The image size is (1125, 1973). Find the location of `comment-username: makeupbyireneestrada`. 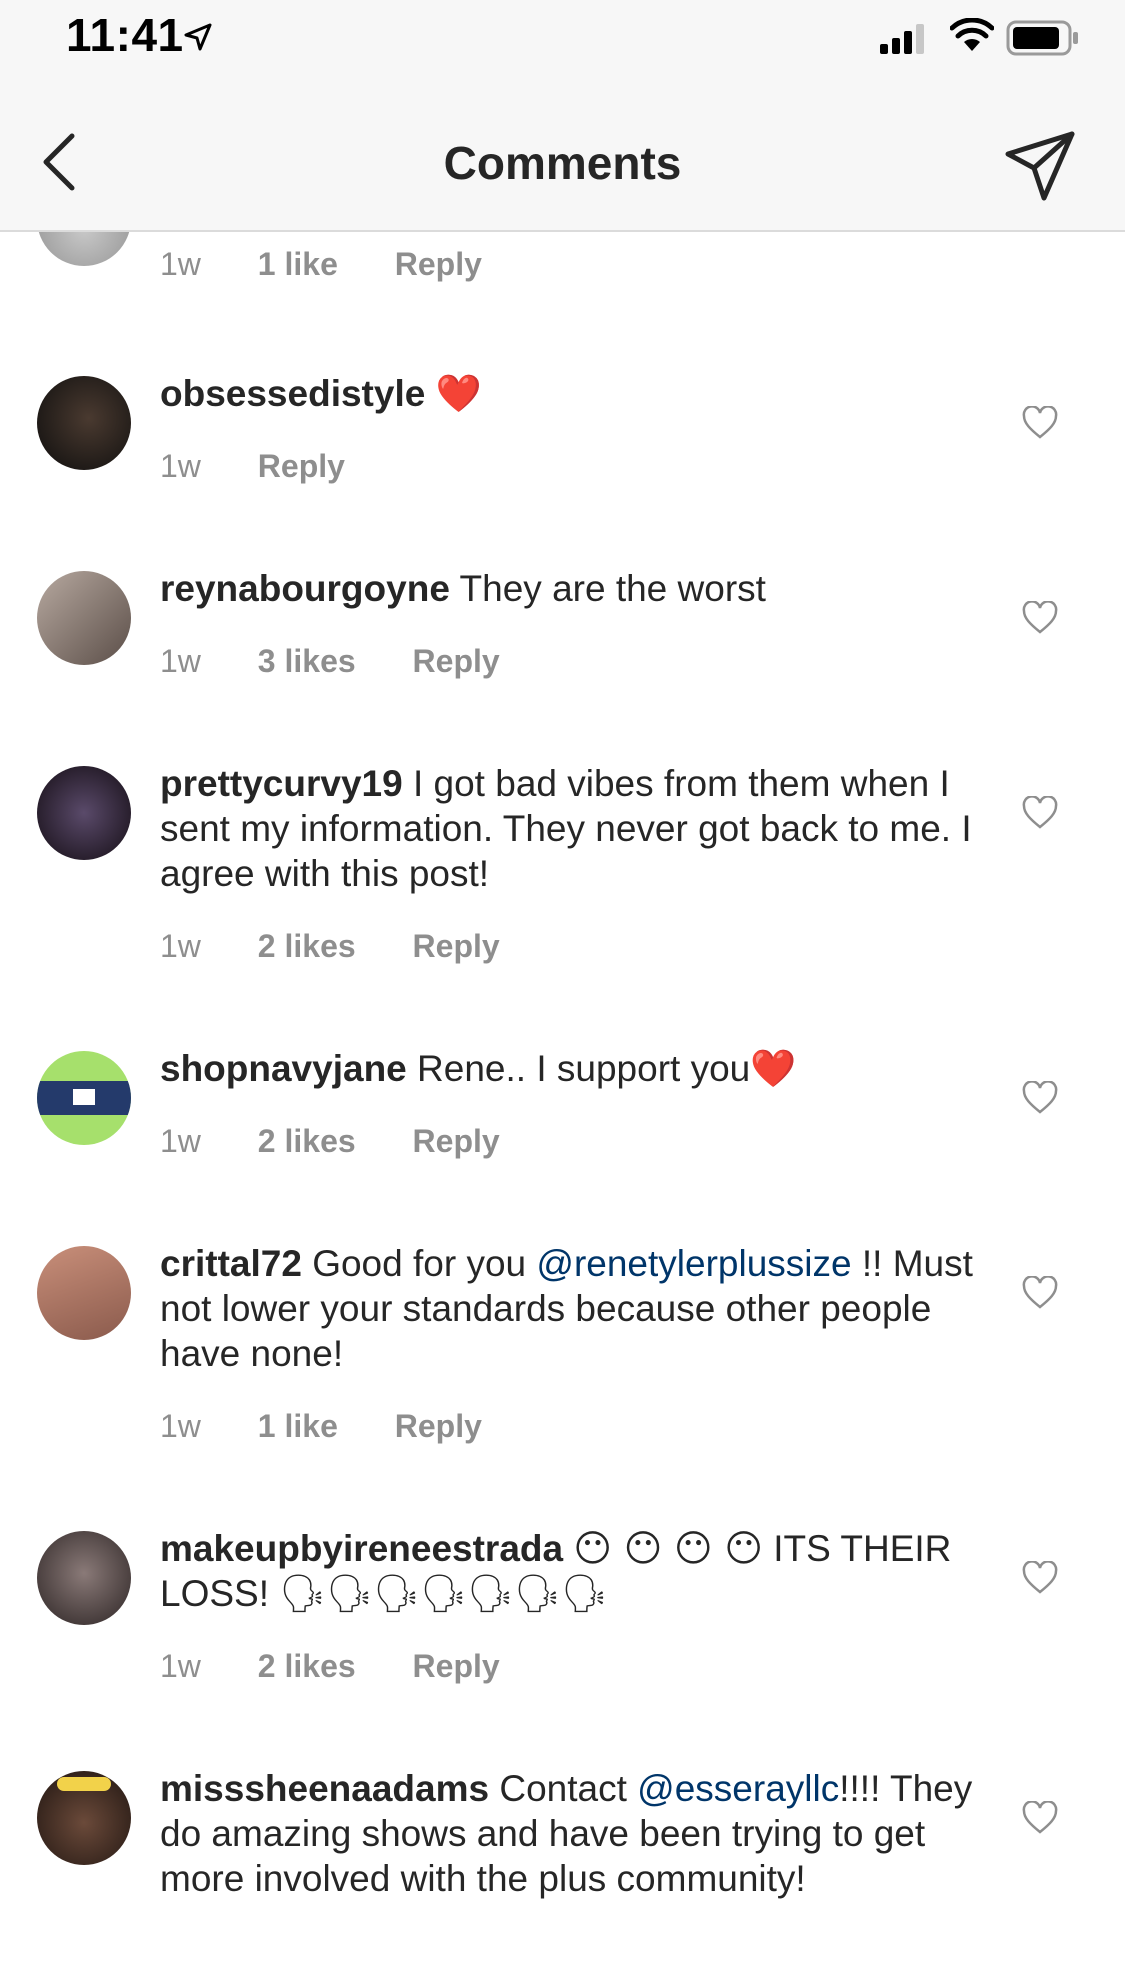

comment-username: makeupbyireneestrada is located at coordinates (361, 1548).